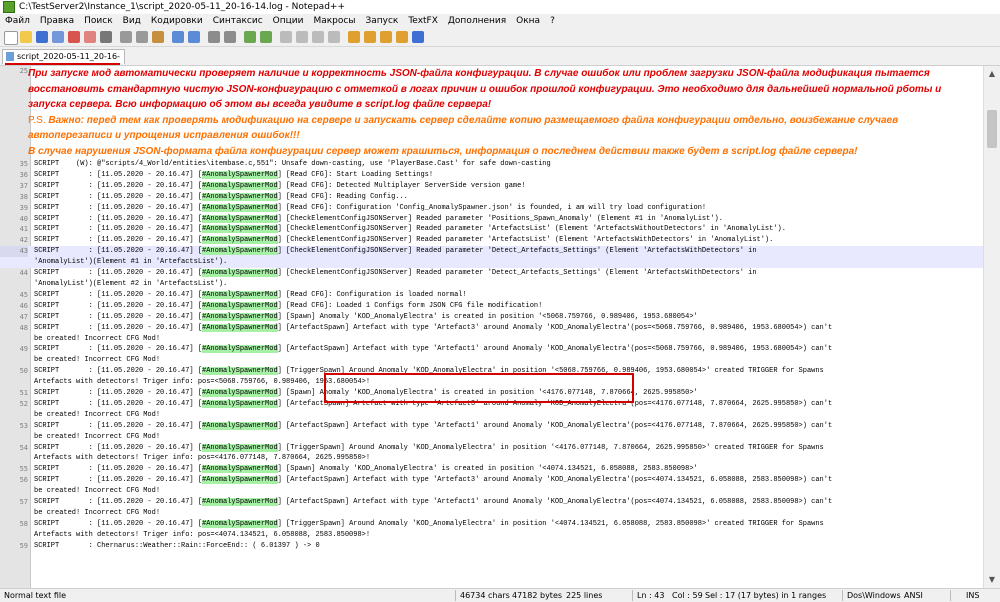 This screenshot has width=1000, height=602. What do you see at coordinates (17, 21) in the screenshot?
I see `menu-item: Файл` at bounding box center [17, 21].